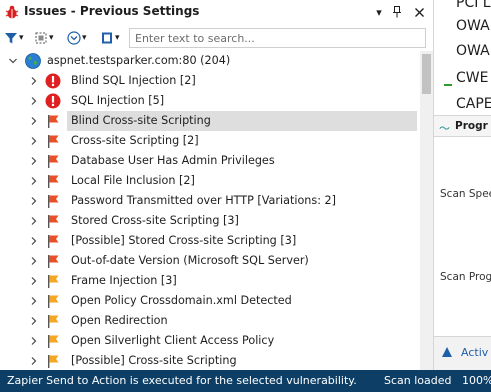 This screenshot has width=491, height=392. What do you see at coordinates (139, 60) in the screenshot?
I see `tree-root-label: aspnet.testsparker.com:80 (204)` at bounding box center [139, 60].